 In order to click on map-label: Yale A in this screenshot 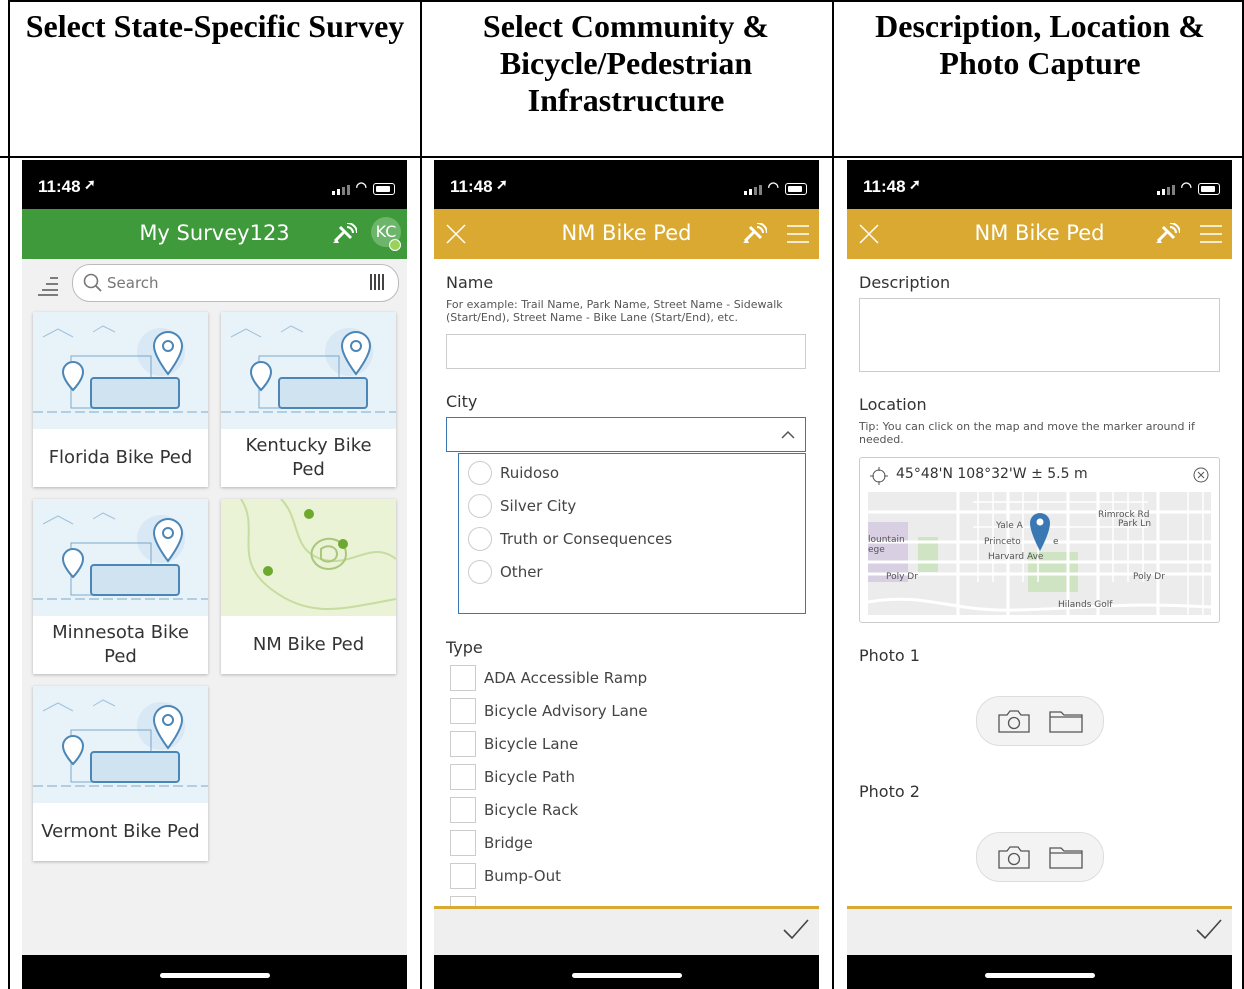, I will do `click(1009, 526)`.